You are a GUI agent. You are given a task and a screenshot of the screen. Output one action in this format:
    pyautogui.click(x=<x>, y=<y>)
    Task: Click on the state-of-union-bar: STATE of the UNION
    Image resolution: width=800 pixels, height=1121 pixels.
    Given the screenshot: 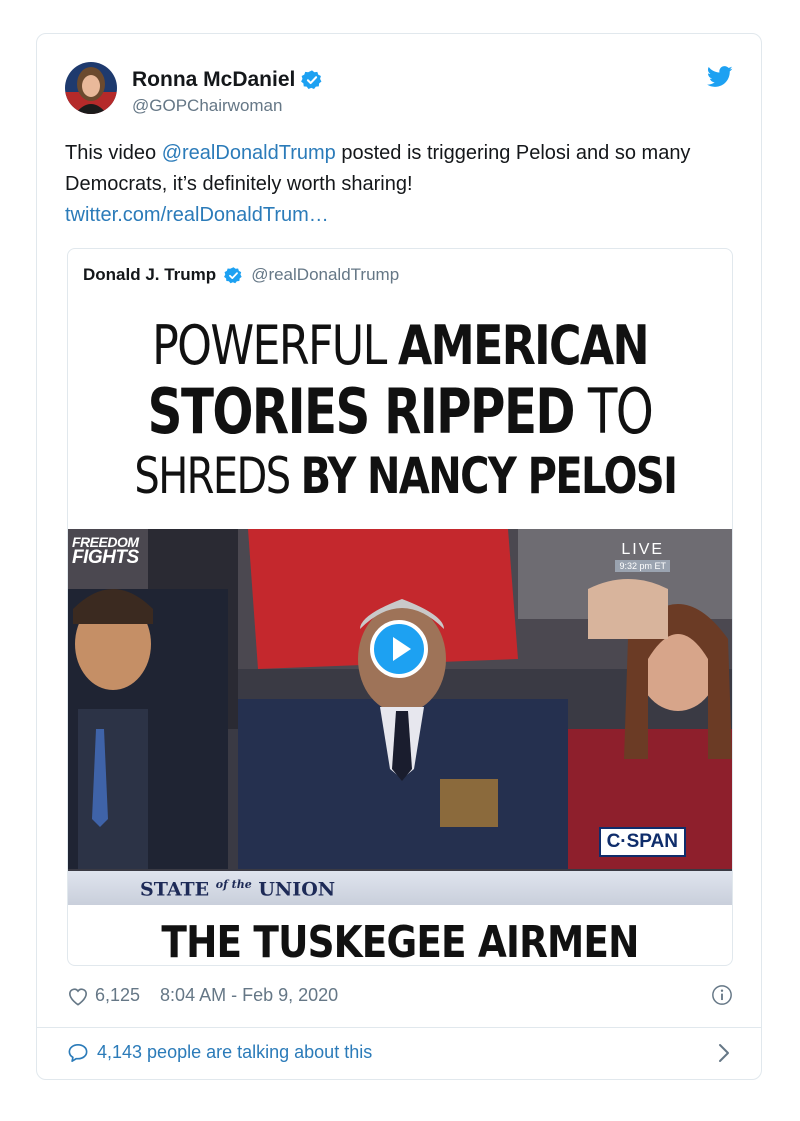 What is the action you would take?
    pyautogui.click(x=400, y=888)
    